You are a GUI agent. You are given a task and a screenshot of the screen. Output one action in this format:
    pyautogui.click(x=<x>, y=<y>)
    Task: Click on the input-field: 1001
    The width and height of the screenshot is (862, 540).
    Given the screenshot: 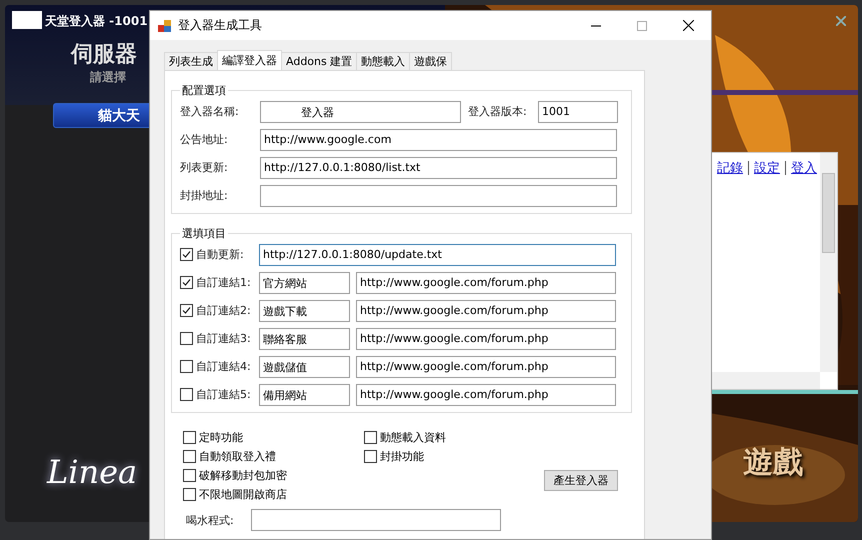 What is the action you would take?
    pyautogui.click(x=578, y=111)
    